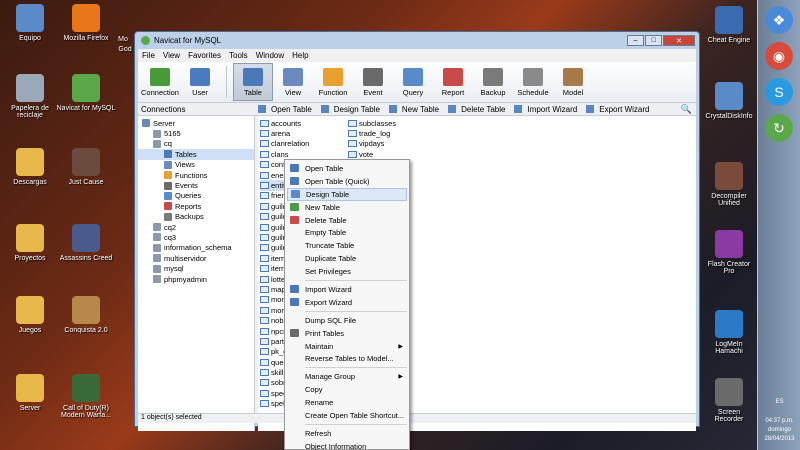 Image resolution: width=800 pixels, height=450 pixels. What do you see at coordinates (347, 289) in the screenshot?
I see `ctx-import-wizard: Import Wizard` at bounding box center [347, 289].